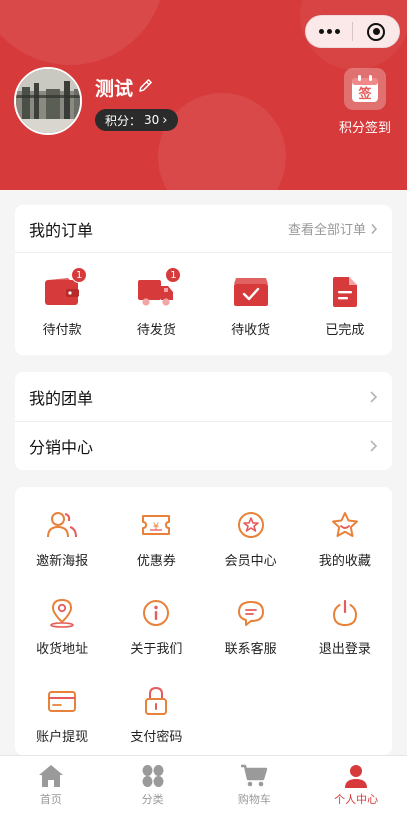 The width and height of the screenshot is (407, 815). What do you see at coordinates (152, 799) in the screenshot?
I see `tab-label: 分类` at bounding box center [152, 799].